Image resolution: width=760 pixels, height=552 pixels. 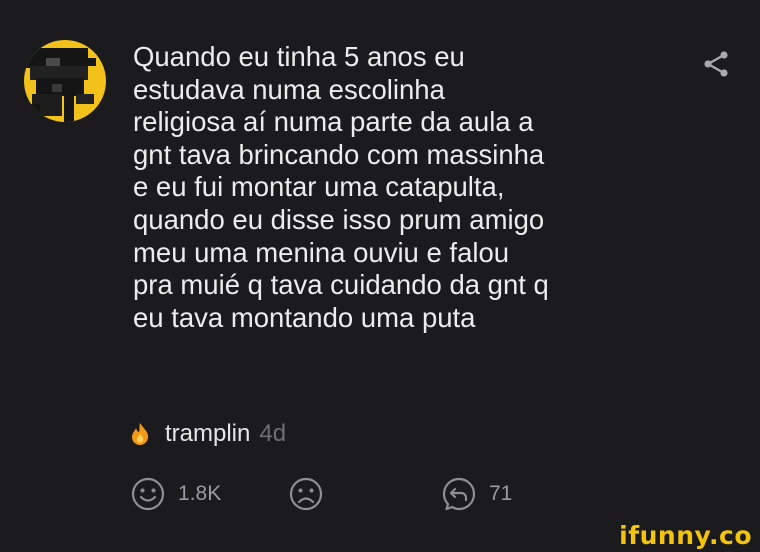 I want to click on watermark-logo: ifunny.co, so click(x=685, y=535).